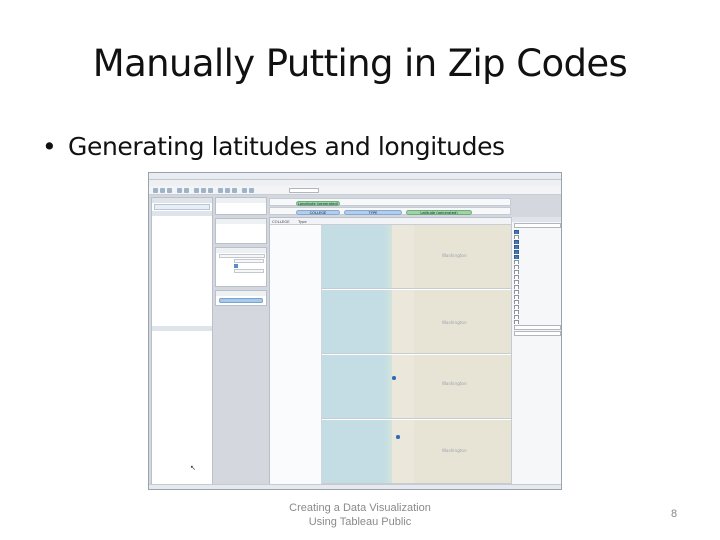 This screenshot has width=720, height=540. I want to click on map-options-panel, so click(536, 352).